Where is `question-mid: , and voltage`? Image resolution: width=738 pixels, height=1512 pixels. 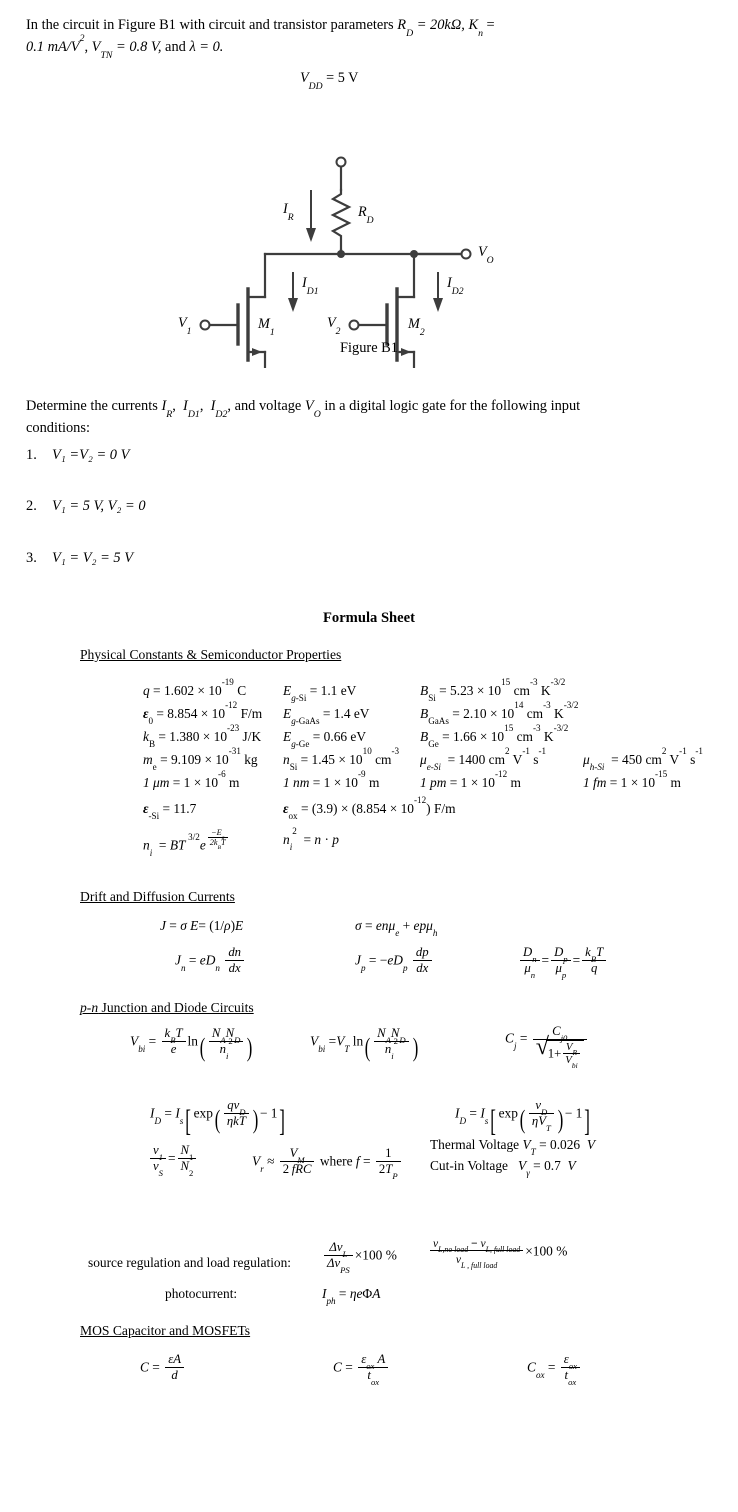 question-mid: , and voltage is located at coordinates (266, 406).